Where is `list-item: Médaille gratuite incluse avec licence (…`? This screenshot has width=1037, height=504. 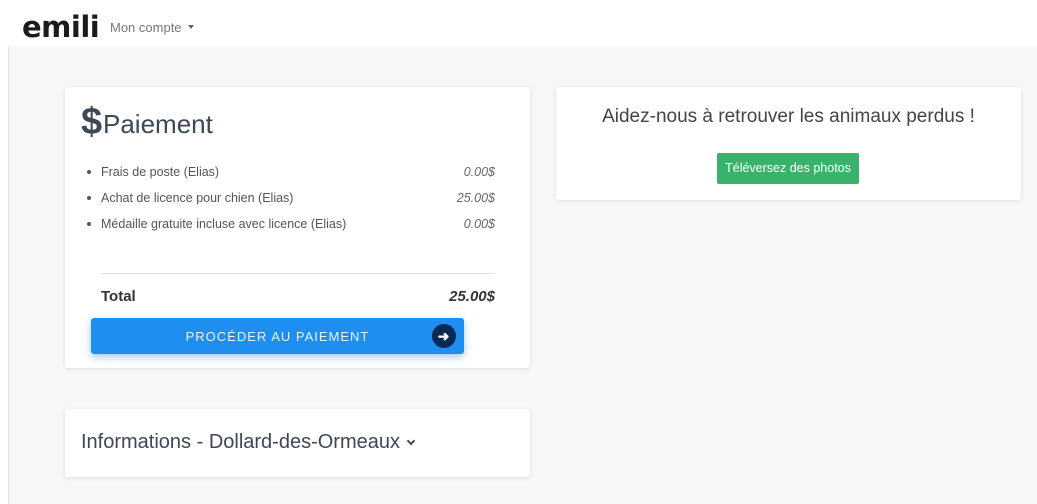
list-item: Médaille gratuite incluse avec licence (… is located at coordinates (290, 227).